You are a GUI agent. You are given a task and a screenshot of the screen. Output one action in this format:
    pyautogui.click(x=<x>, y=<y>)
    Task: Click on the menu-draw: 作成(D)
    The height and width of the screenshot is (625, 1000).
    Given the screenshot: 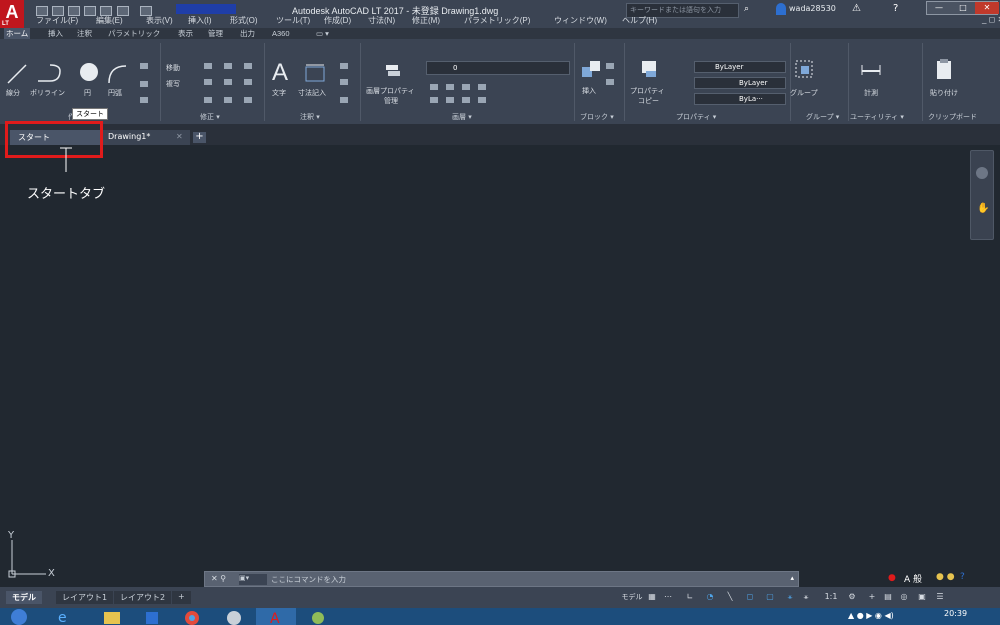 What is the action you would take?
    pyautogui.click(x=337, y=20)
    